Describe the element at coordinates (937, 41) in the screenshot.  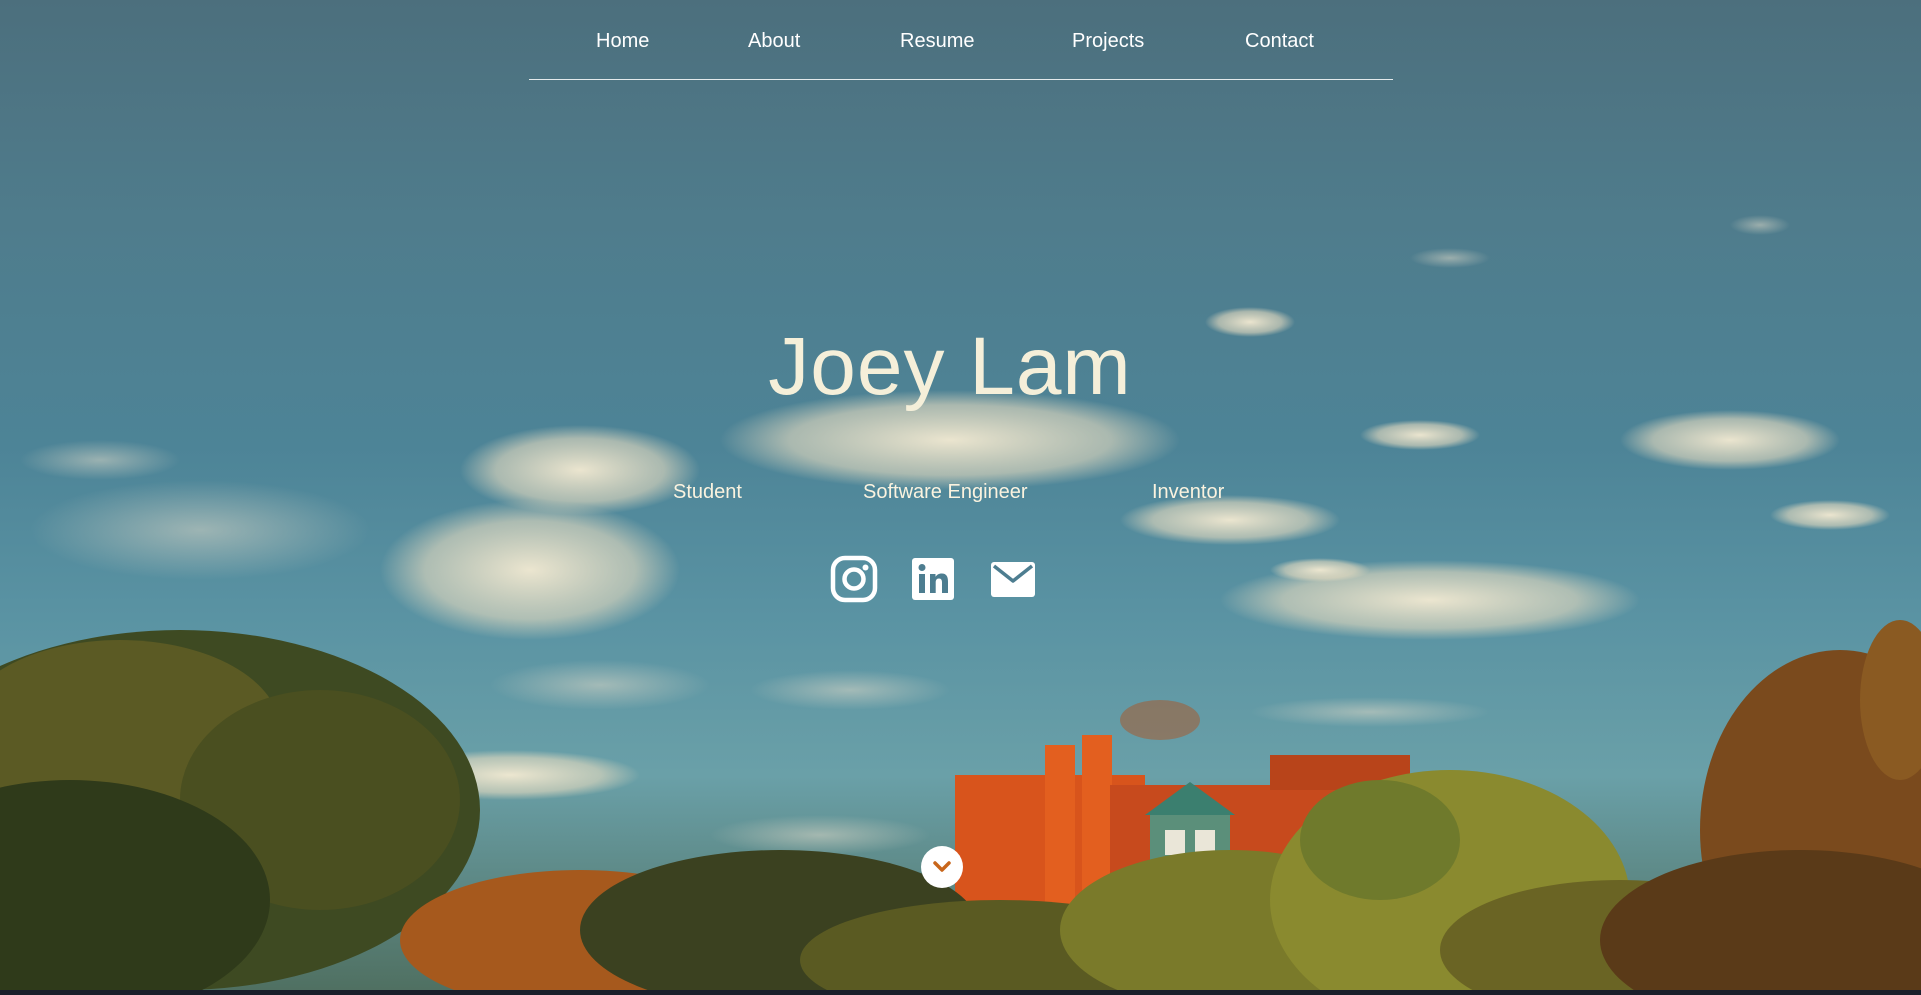
I see `nav-resume-link: Resume` at that location.